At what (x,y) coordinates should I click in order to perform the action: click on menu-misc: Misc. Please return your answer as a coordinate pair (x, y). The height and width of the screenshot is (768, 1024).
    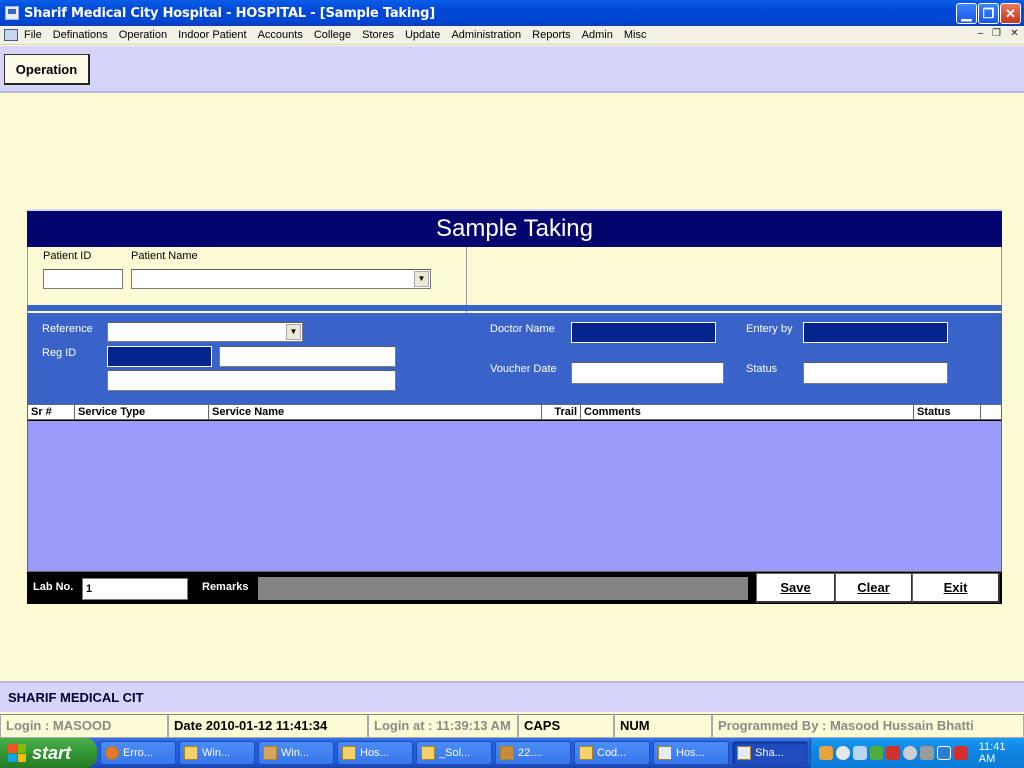
    Looking at the image, I should click on (635, 35).